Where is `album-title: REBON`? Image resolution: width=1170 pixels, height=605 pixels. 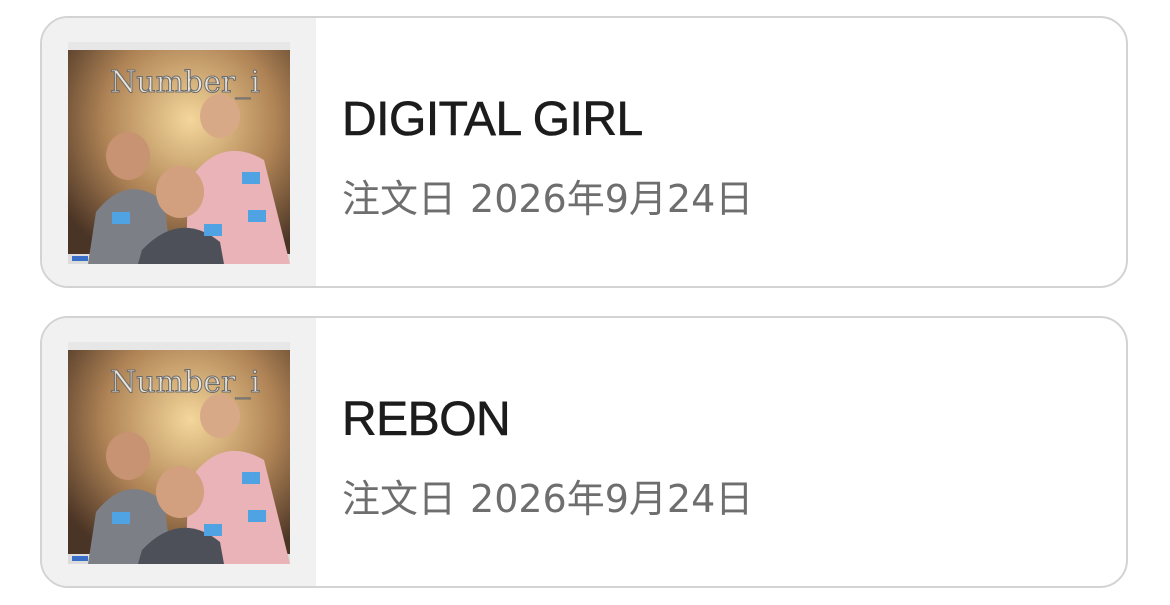 album-title: REBON is located at coordinates (426, 420).